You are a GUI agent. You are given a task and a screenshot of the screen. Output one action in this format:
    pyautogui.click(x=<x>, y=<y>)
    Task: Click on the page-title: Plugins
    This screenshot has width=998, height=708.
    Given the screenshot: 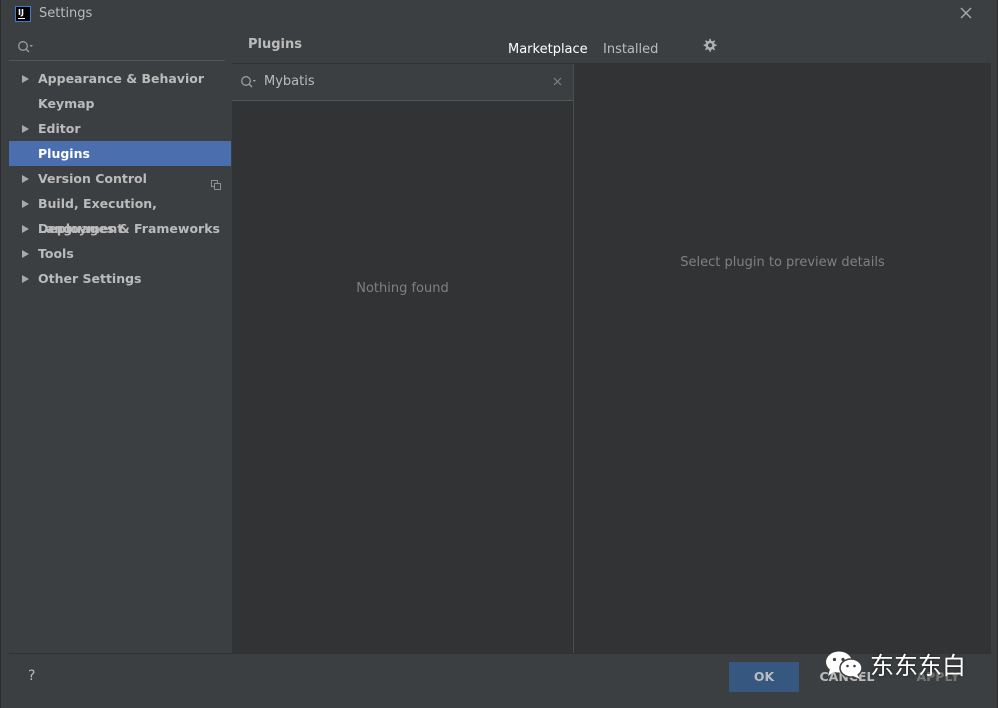 What is the action you would take?
    pyautogui.click(x=275, y=44)
    